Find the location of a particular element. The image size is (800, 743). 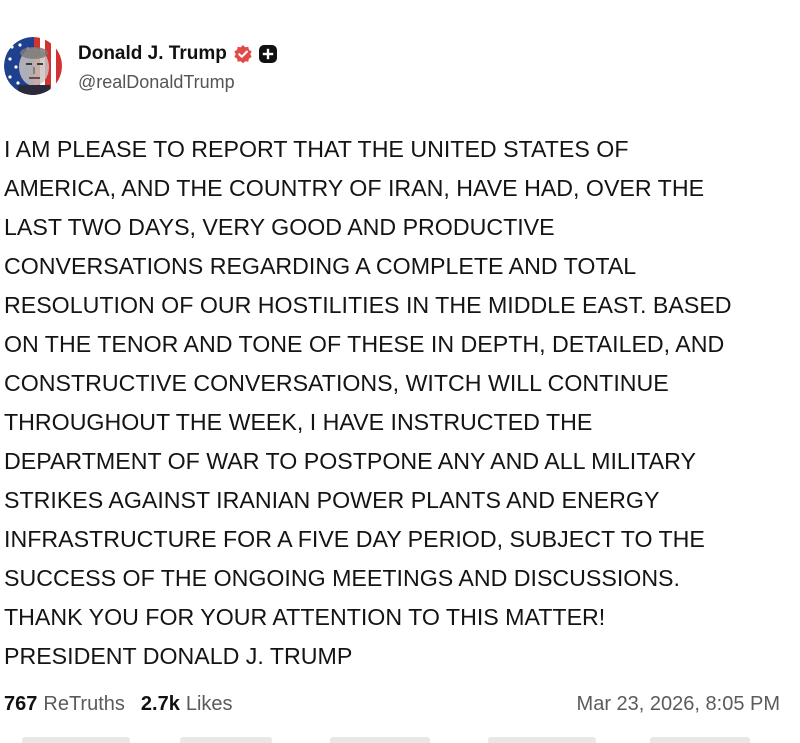

retruths-stat: 767 ReTruths is located at coordinates (64, 704).